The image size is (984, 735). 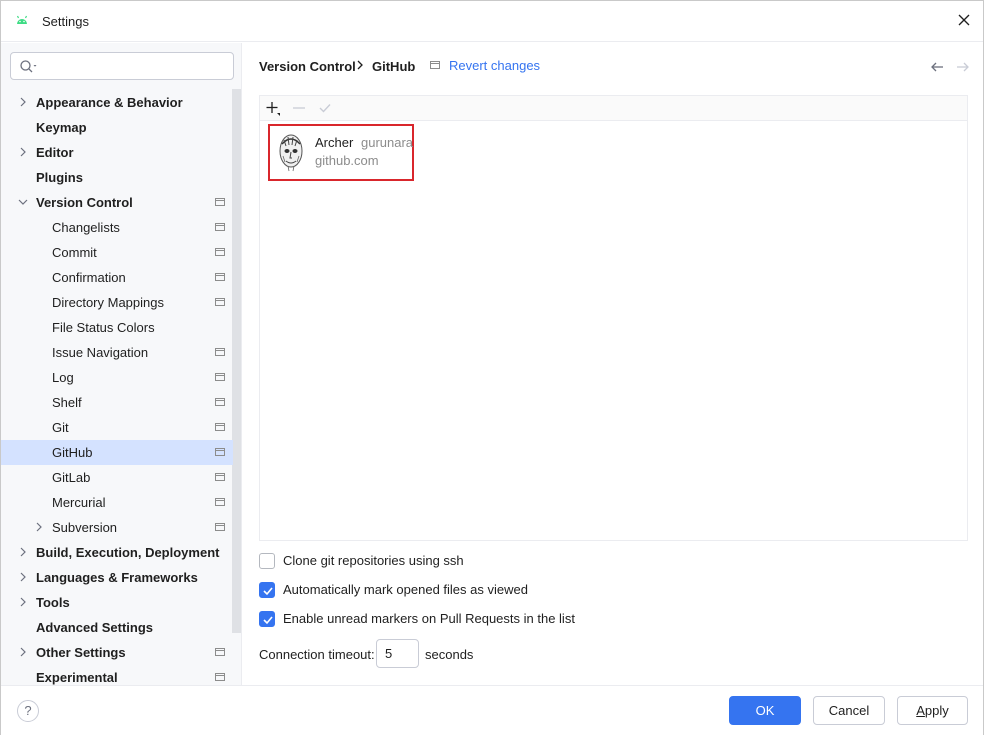 I want to click on sidebar-item-issue-navigation: Issue Navigation, so click(x=117, y=352).